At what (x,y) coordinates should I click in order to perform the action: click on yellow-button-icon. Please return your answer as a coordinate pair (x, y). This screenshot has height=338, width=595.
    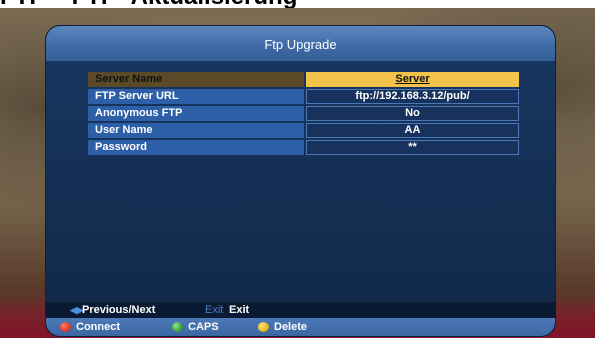
    Looking at the image, I should click on (263, 327).